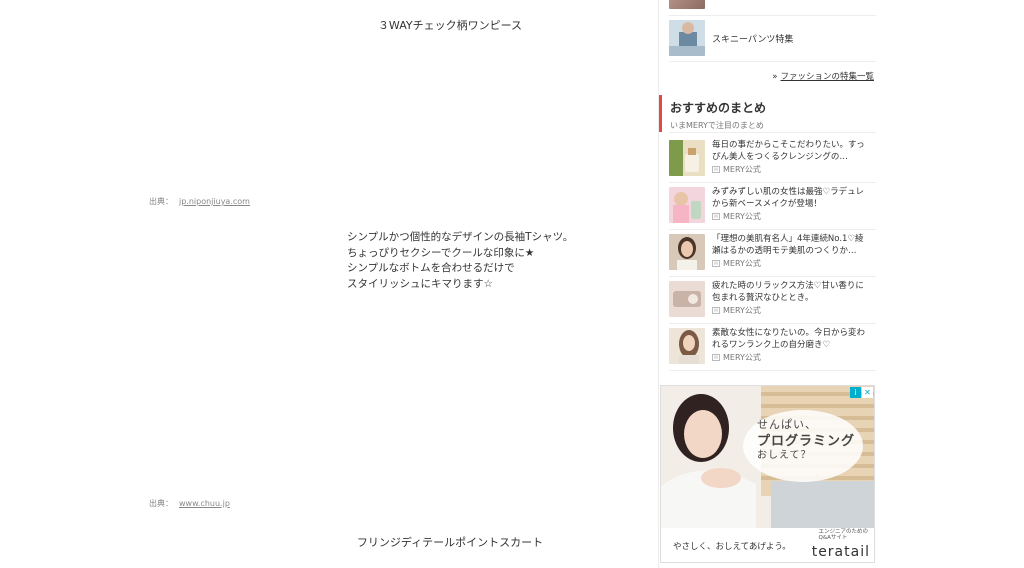 This screenshot has height=568, width=1024. Describe the element at coordinates (732, 547) in the screenshot. I see `ad-tagline: やさしく、おしえてあげよう。` at that location.